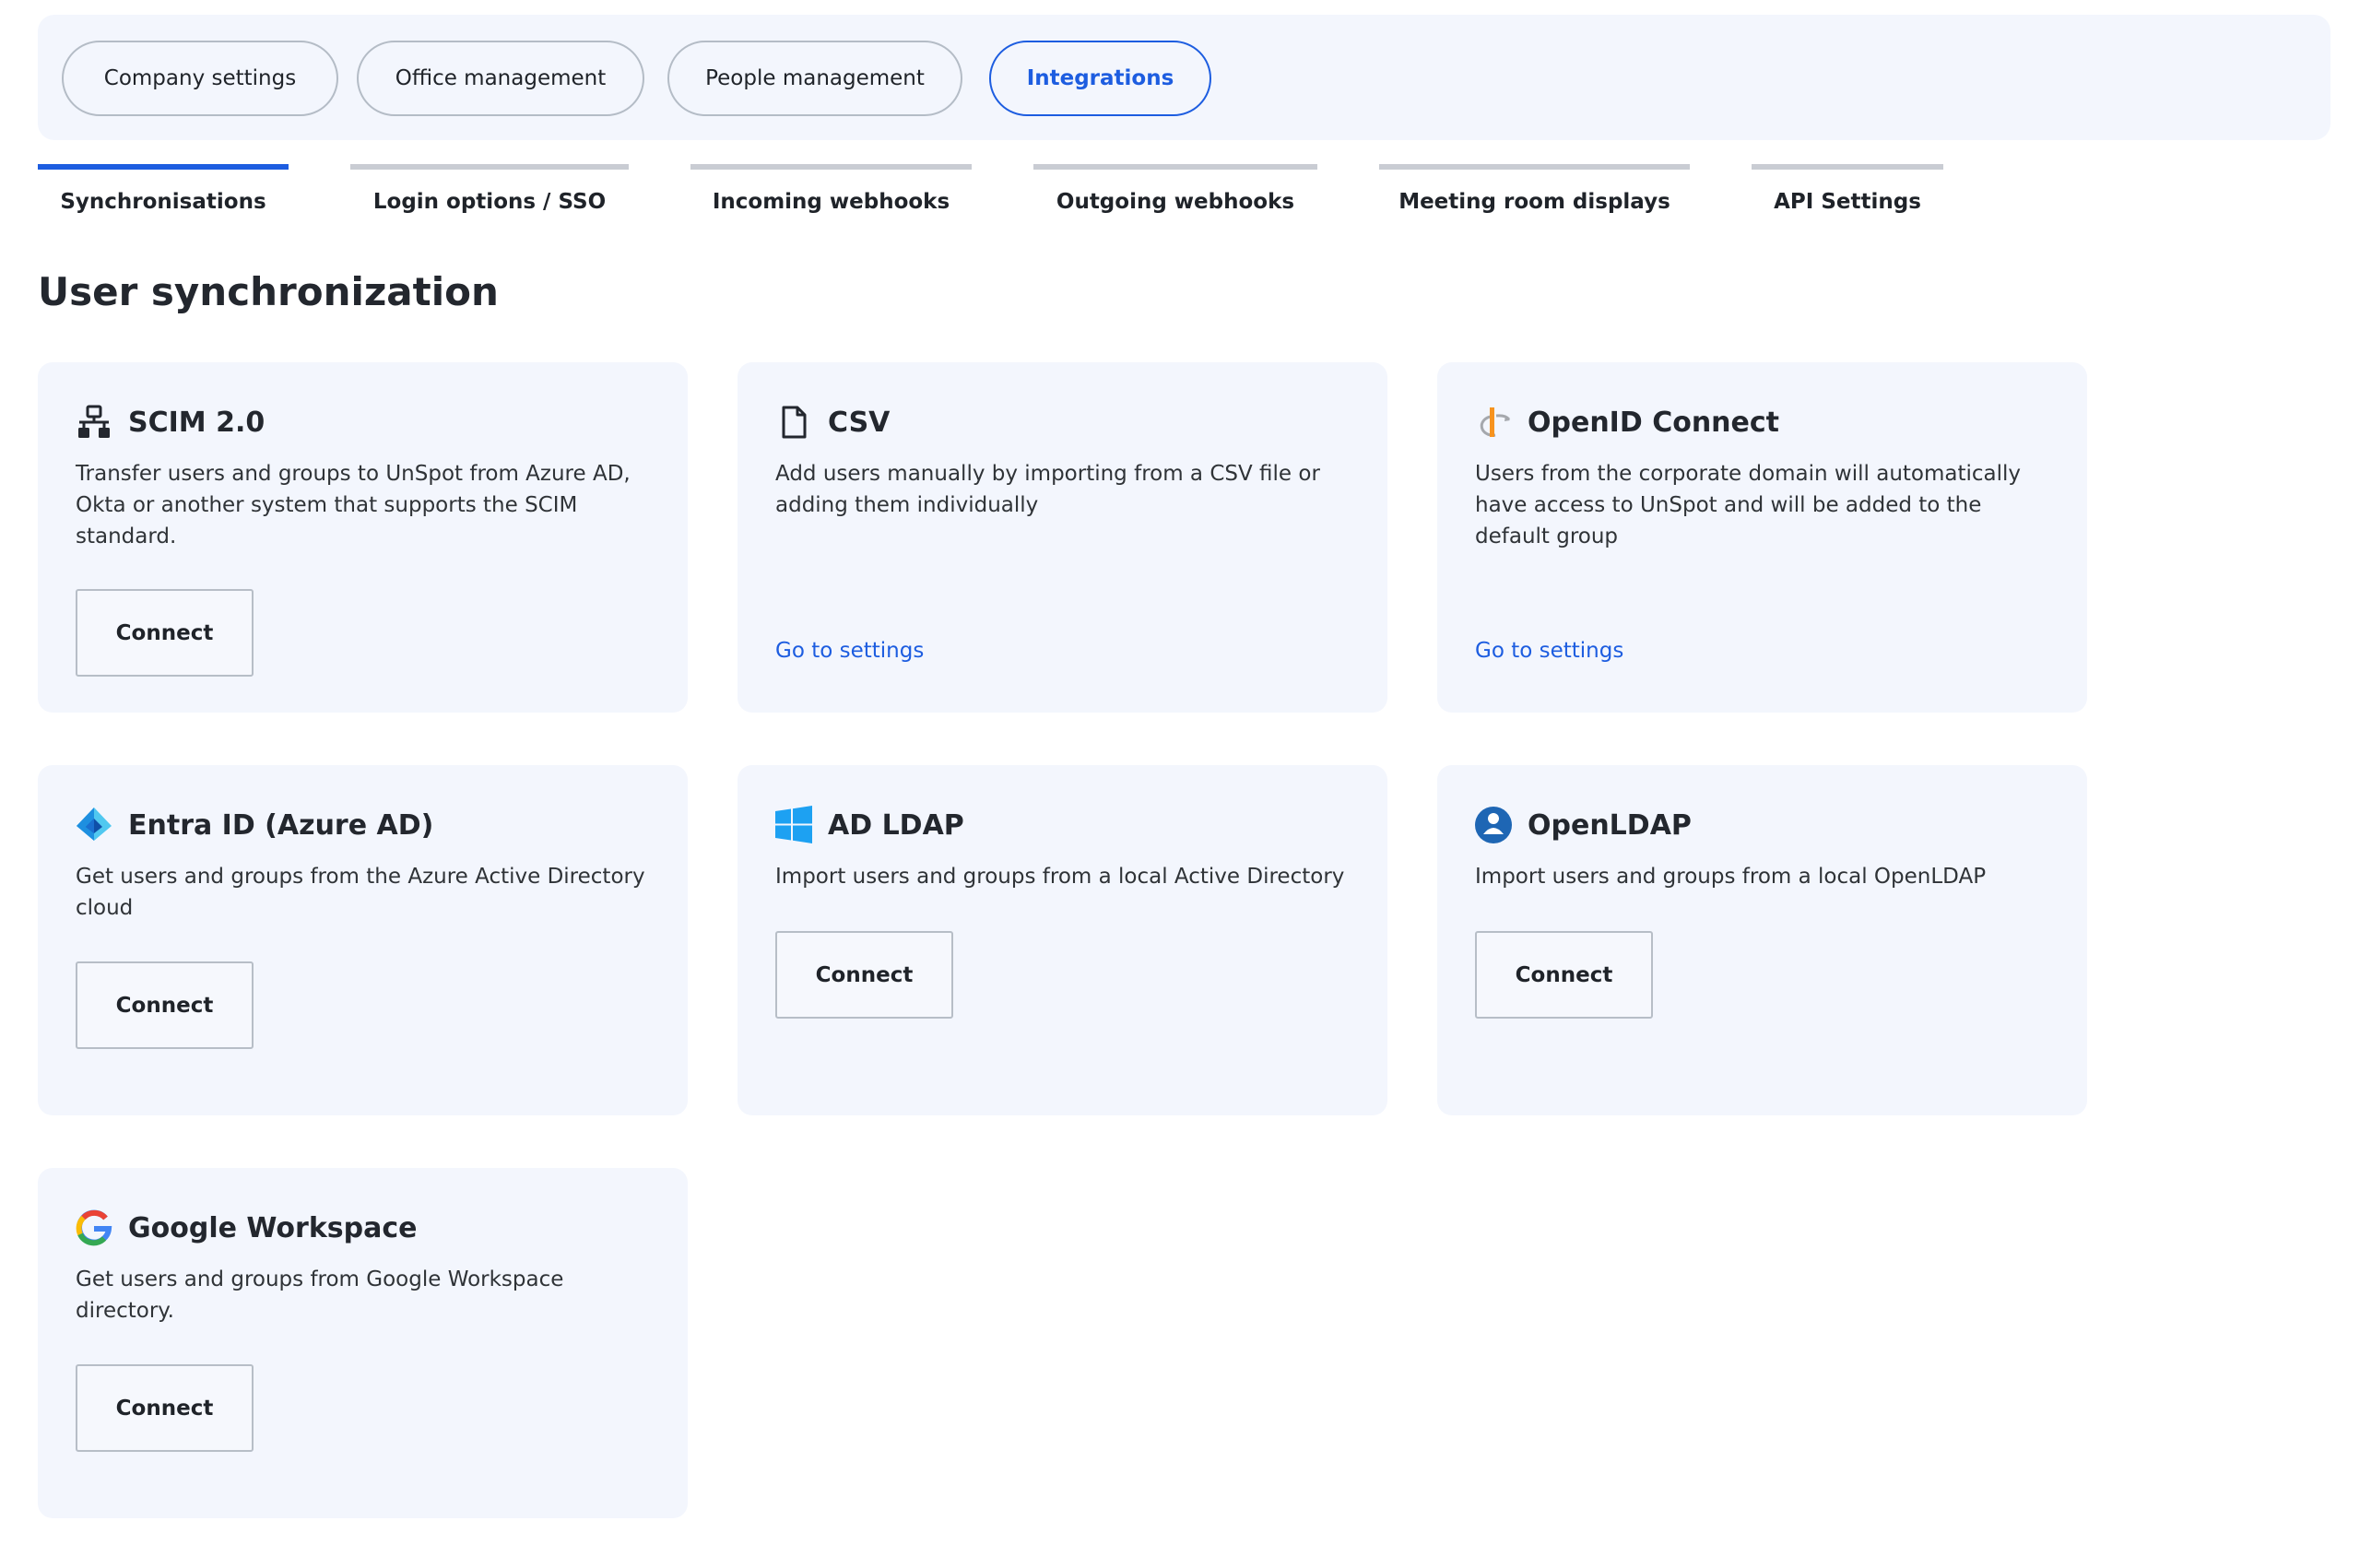 The width and height of the screenshot is (2360, 1568). Describe the element at coordinates (1493, 837) in the screenshot. I see `svg-text: LDAP` at that location.